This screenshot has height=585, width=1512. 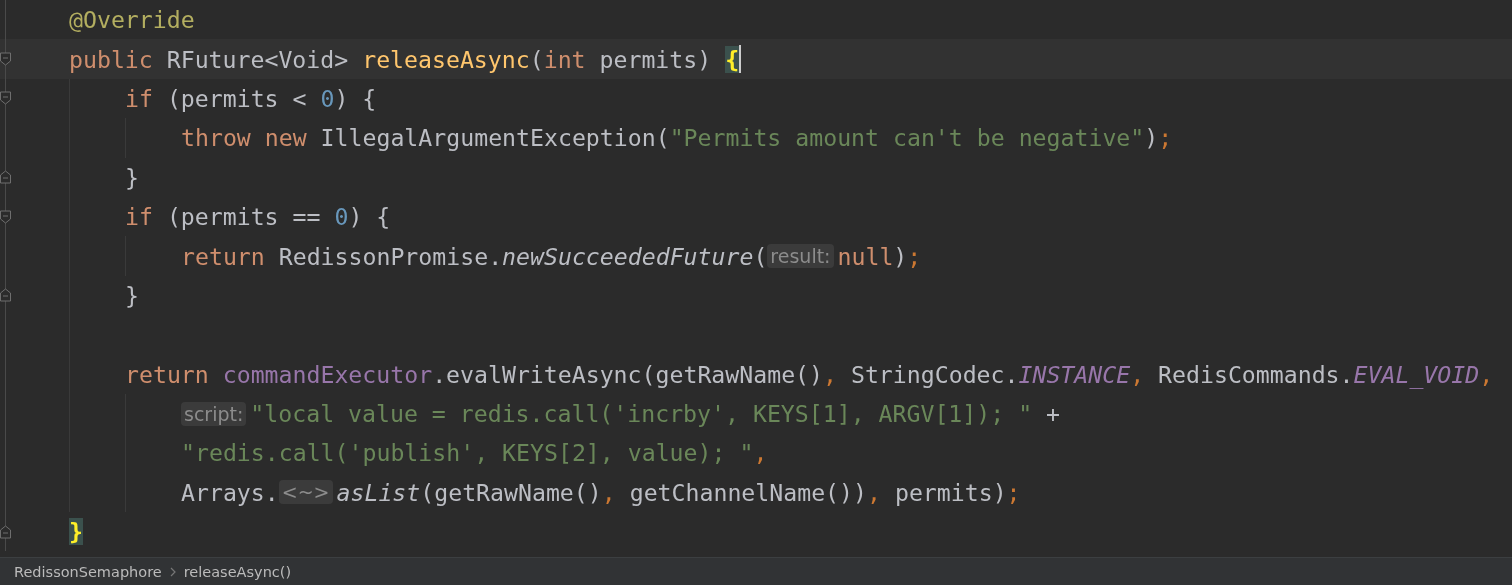 What do you see at coordinates (621, 413) in the screenshot?
I see `code-line: script: "local value = redis.call('incrby', KEYS[1], ARGV[1]); " +` at bounding box center [621, 413].